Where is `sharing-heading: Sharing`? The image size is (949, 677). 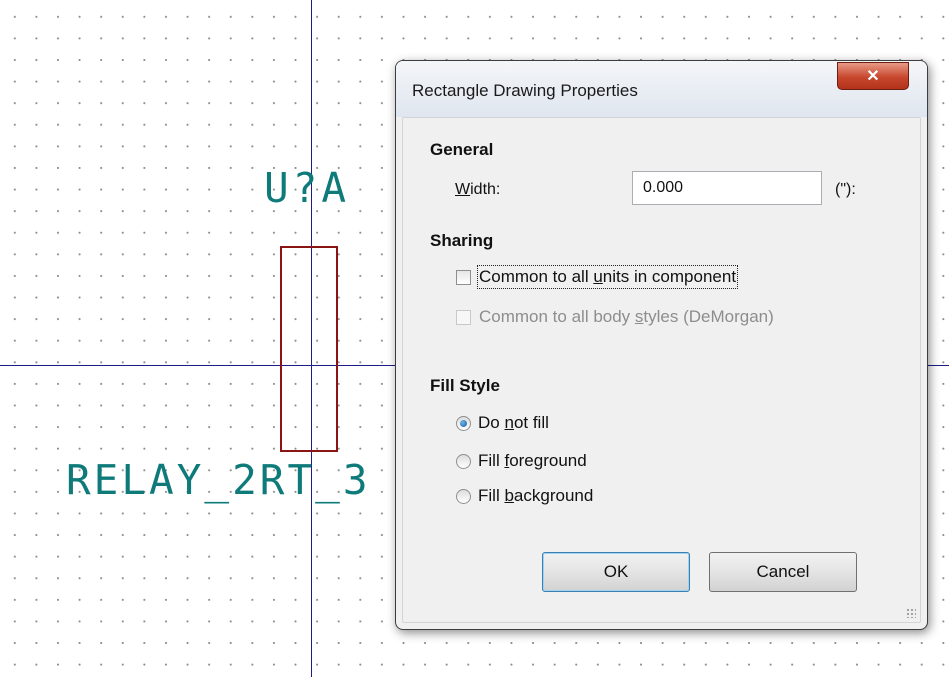
sharing-heading: Sharing is located at coordinates (462, 240).